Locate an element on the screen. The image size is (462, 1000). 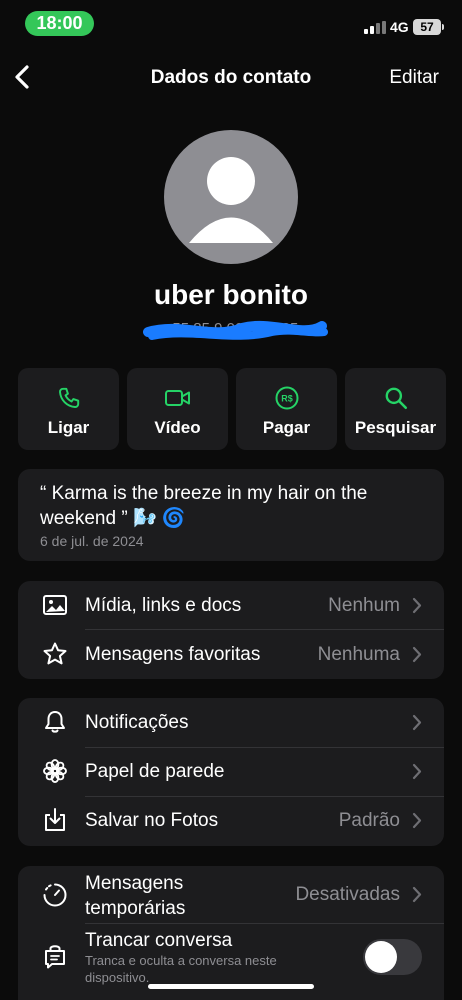
wallpaper-label: Papel de parede is located at coordinates (155, 771).